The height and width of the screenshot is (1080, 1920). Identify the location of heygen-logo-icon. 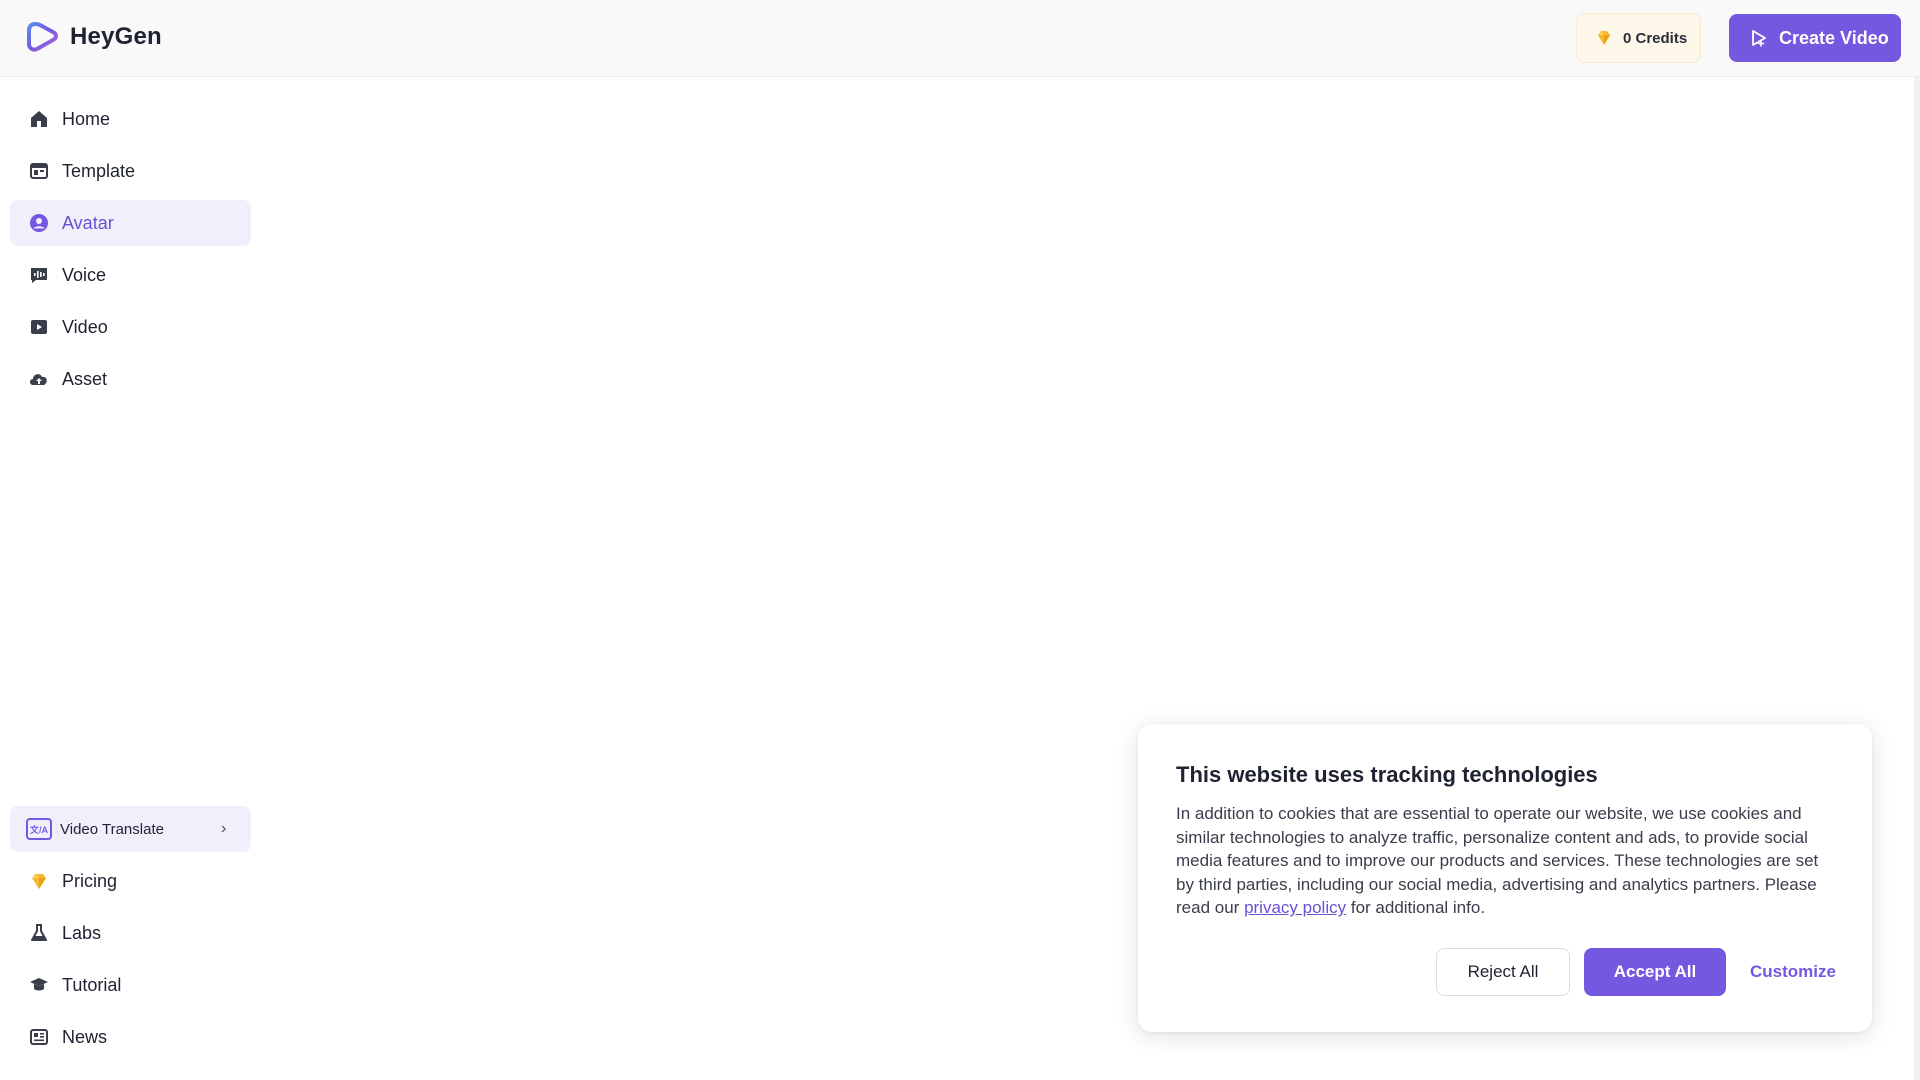
(42, 37).